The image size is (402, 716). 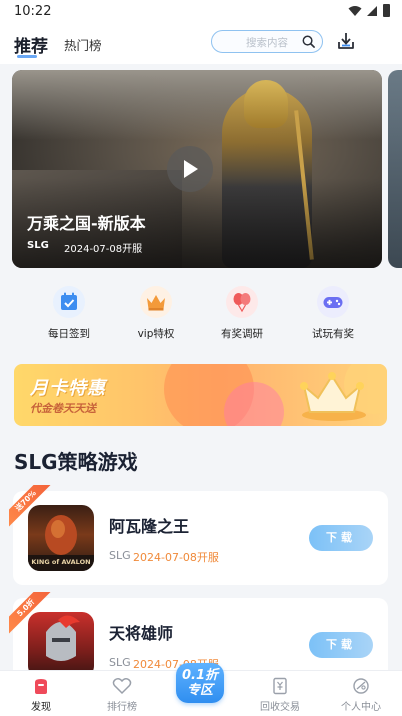 I want to click on discount-ribbon-text: 送70%, so click(x=31, y=506).